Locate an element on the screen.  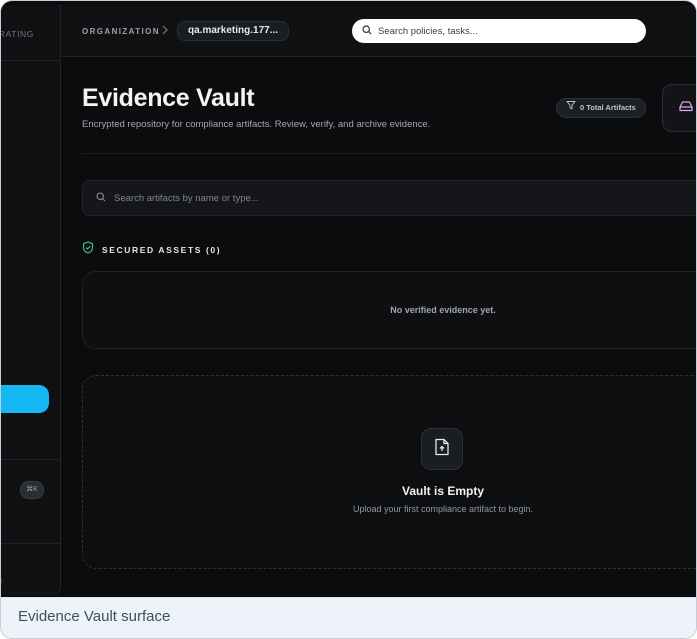
global-search-input is located at coordinates (498, 31).